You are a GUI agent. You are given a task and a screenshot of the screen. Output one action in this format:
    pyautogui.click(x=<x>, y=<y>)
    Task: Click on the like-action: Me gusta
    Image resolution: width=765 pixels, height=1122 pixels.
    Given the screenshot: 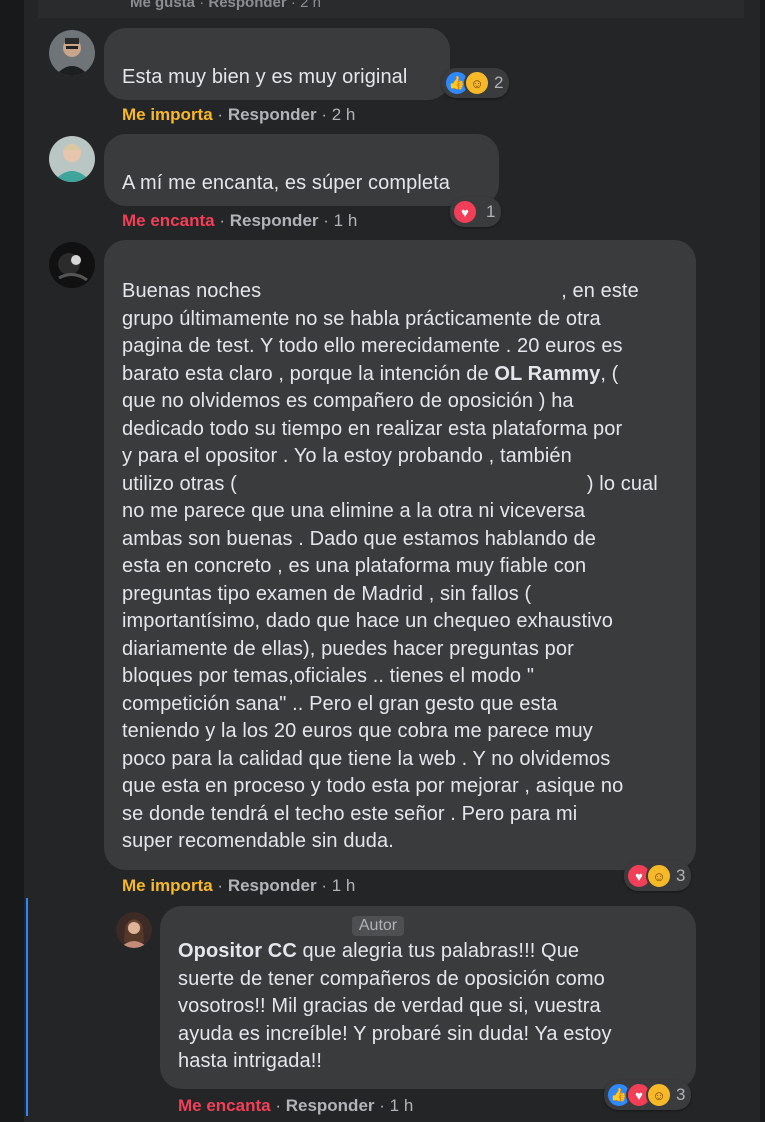 What is the action you would take?
    pyautogui.click(x=162, y=5)
    